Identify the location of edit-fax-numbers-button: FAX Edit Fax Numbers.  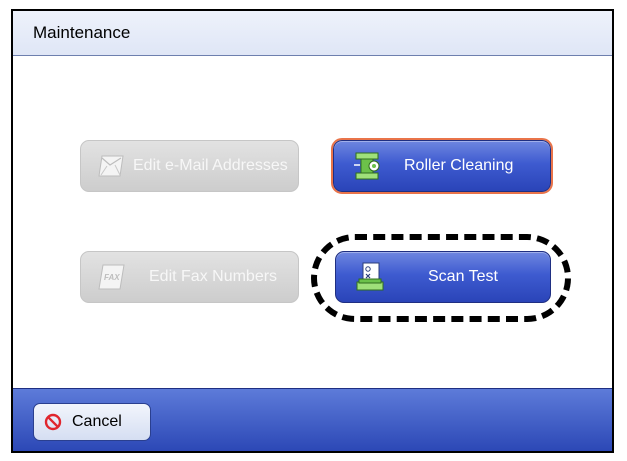
(189, 277).